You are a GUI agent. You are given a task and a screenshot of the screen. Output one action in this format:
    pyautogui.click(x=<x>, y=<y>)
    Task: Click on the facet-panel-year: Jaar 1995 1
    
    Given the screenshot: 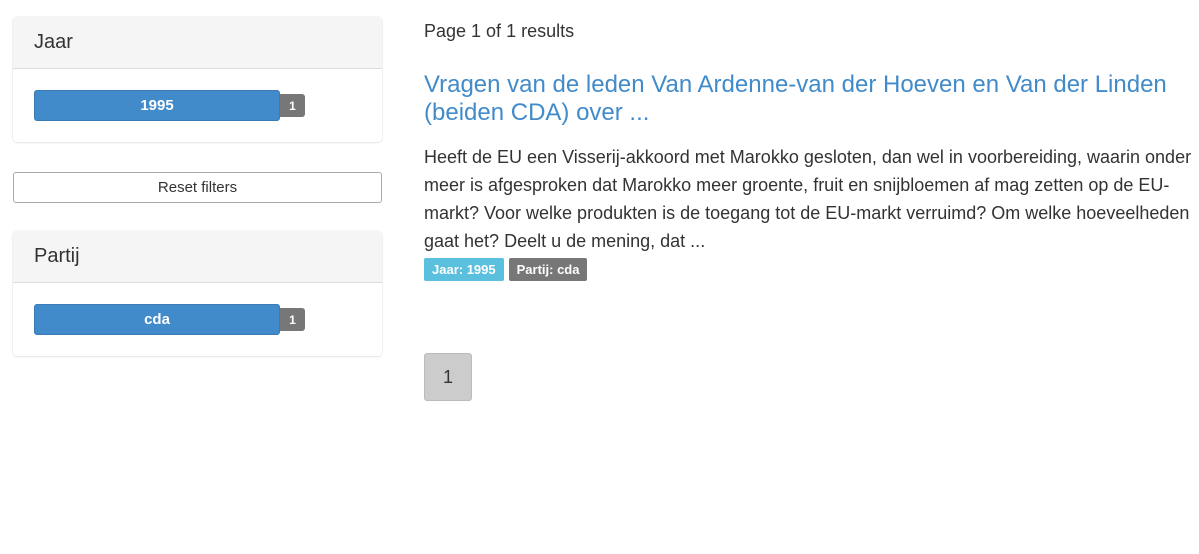 What is the action you would take?
    pyautogui.click(x=197, y=79)
    